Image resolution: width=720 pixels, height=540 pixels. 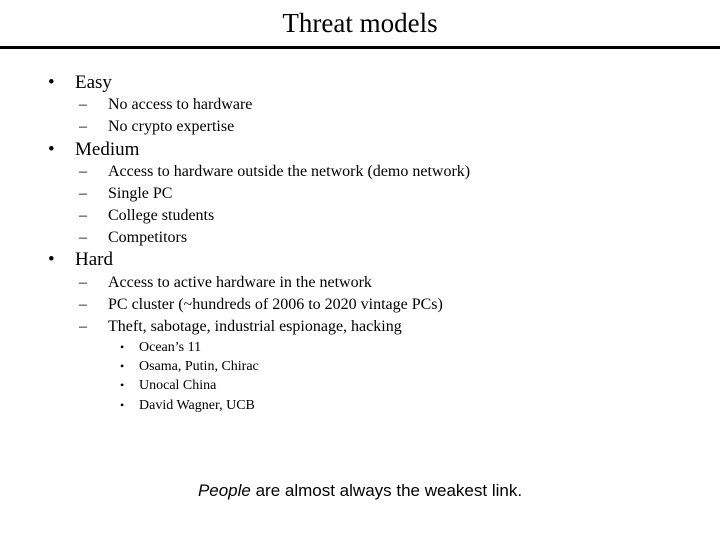 I want to click on sub-list-item: • David Wagner, UCB, so click(x=187, y=405).